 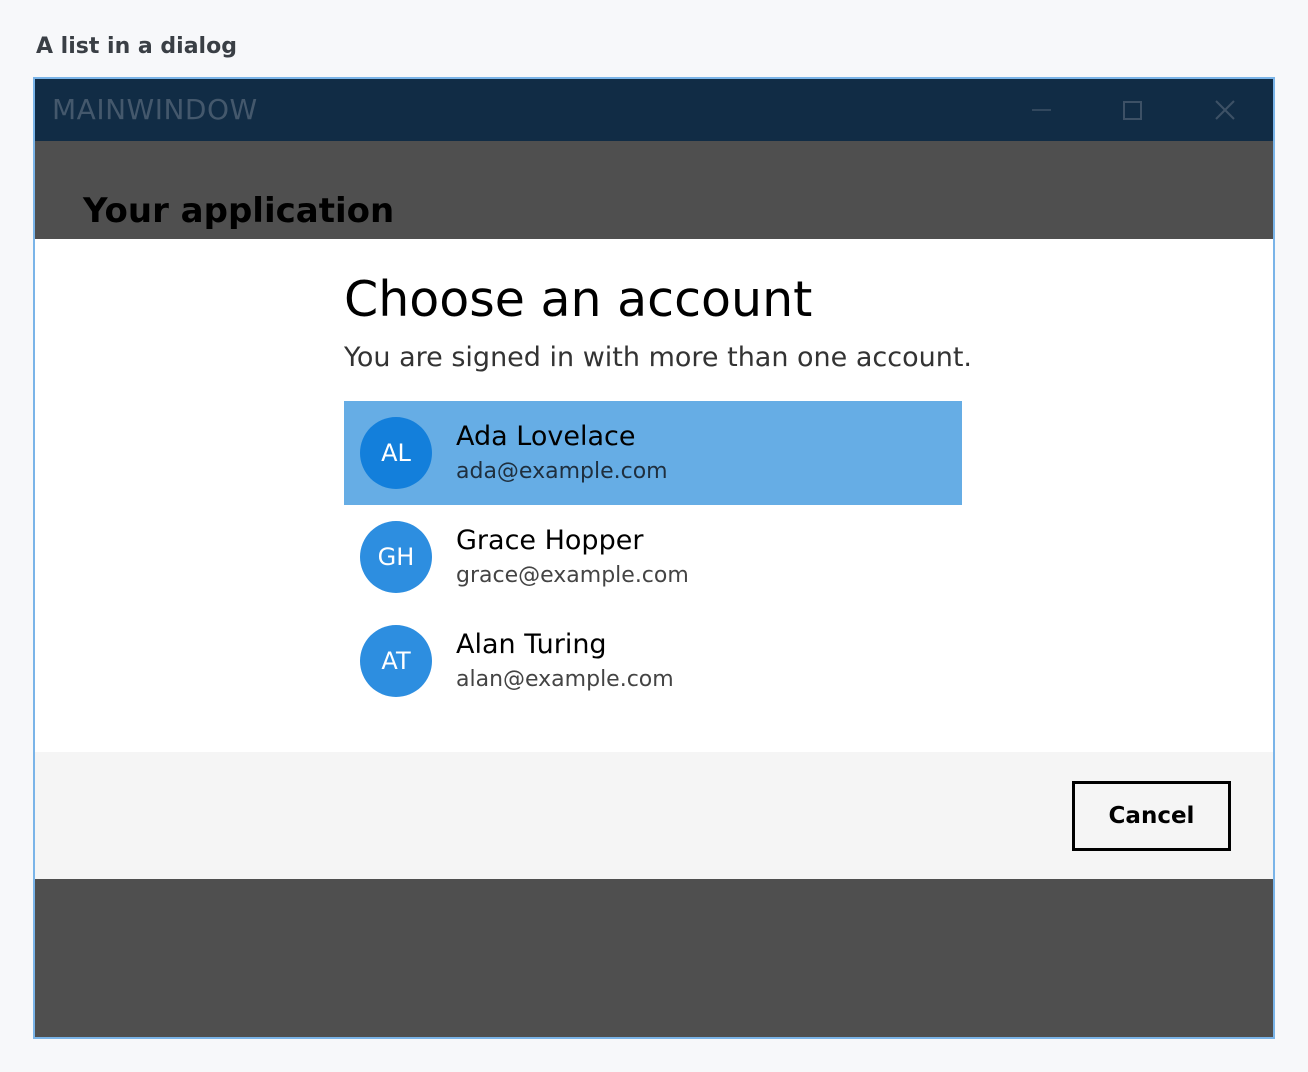 I want to click on app-header: Your application, so click(x=239, y=211).